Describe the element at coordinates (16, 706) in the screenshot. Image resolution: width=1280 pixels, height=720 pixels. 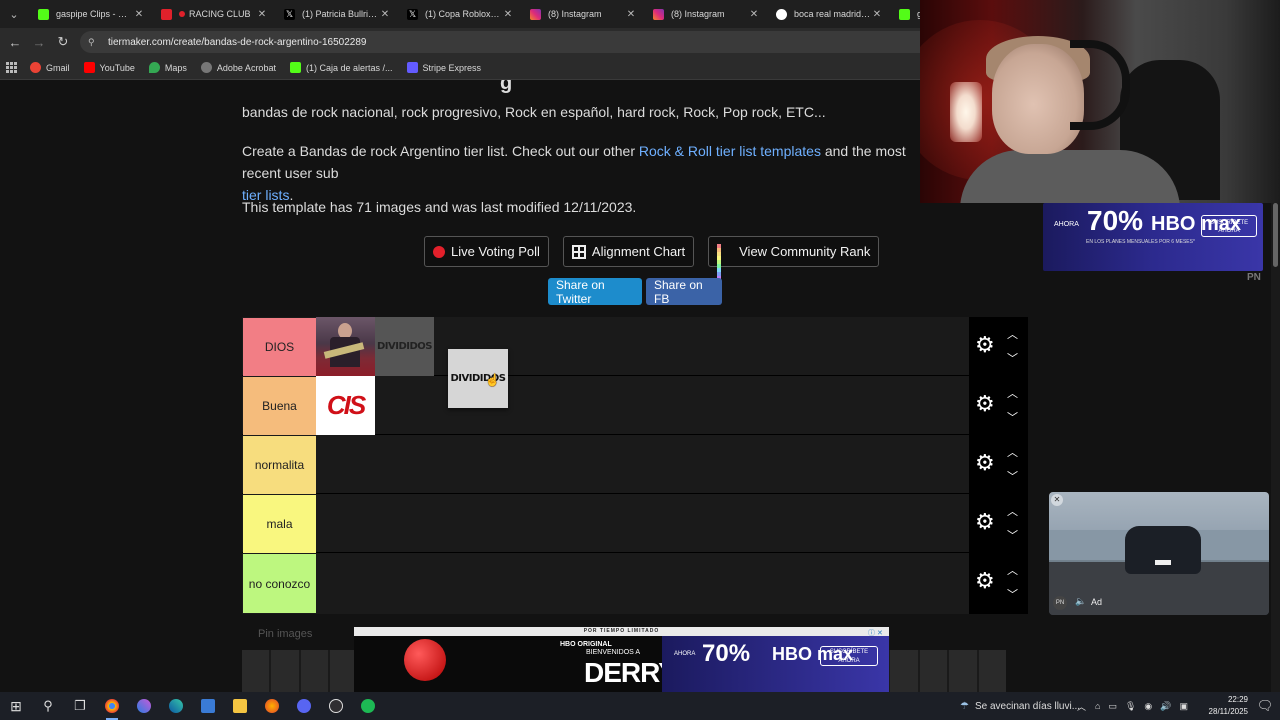
I see `windows-start-icon: ⊞` at that location.